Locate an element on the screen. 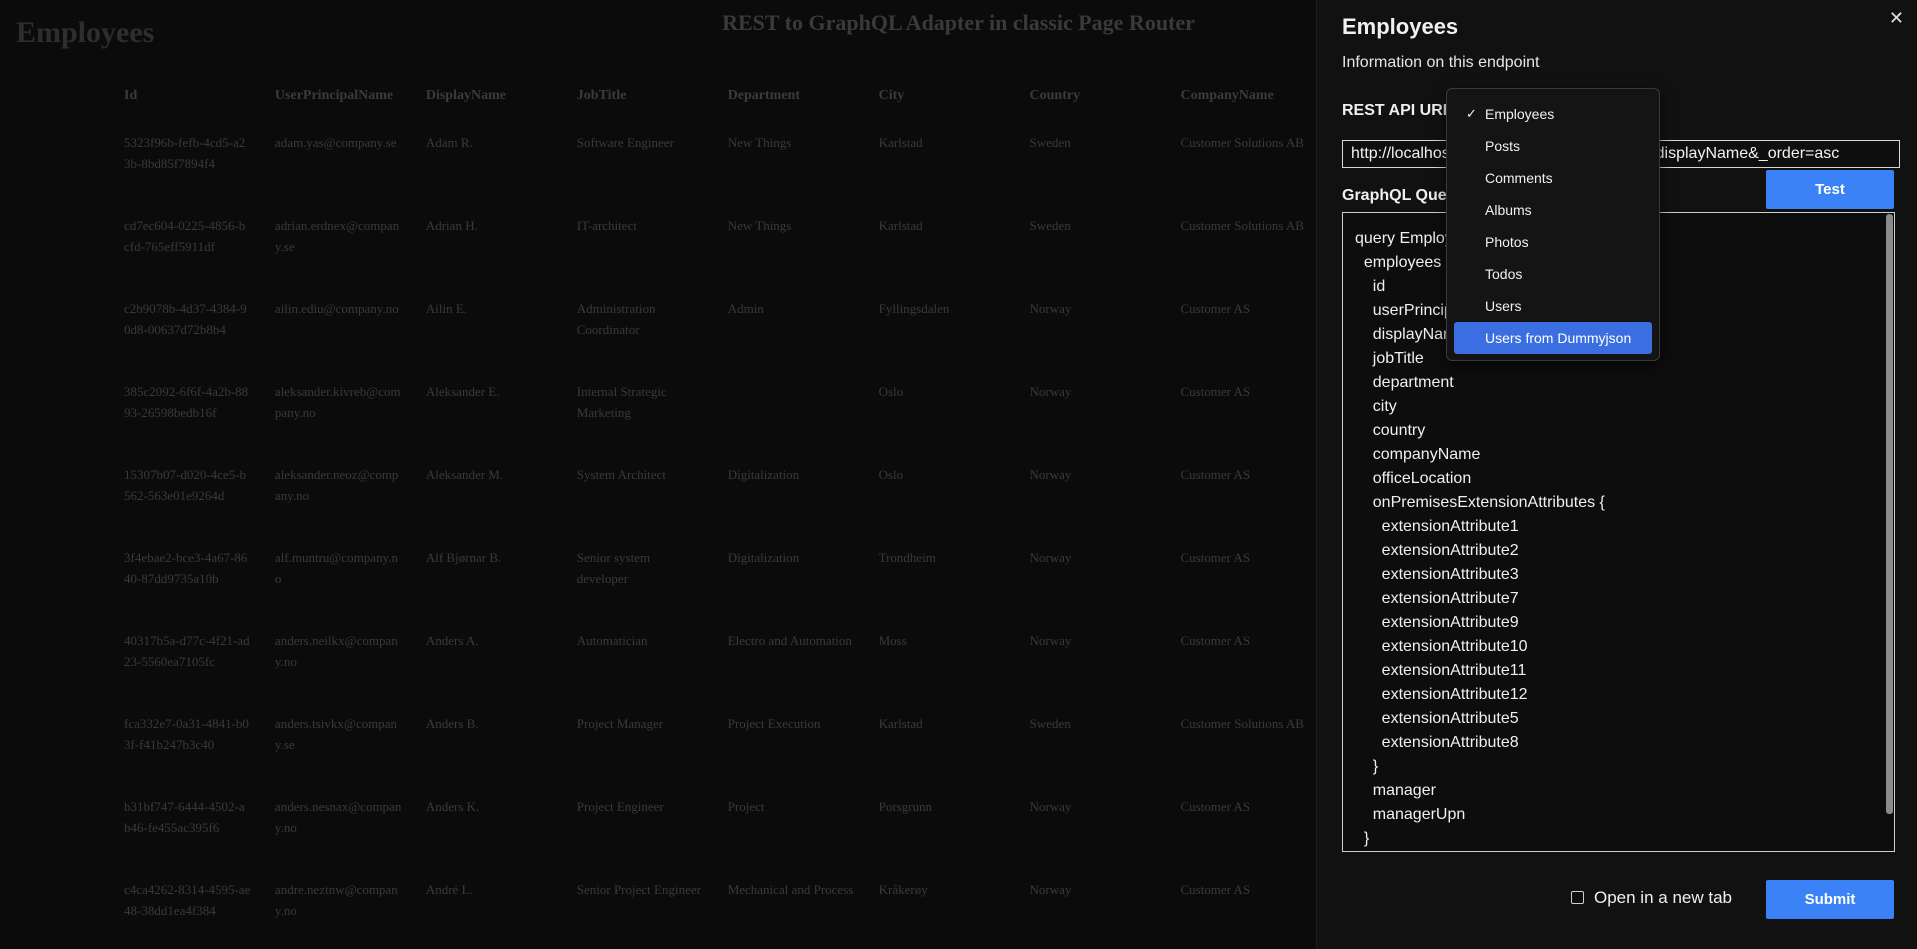 The height and width of the screenshot is (949, 1917). menu-item-label: Employees is located at coordinates (1520, 114).